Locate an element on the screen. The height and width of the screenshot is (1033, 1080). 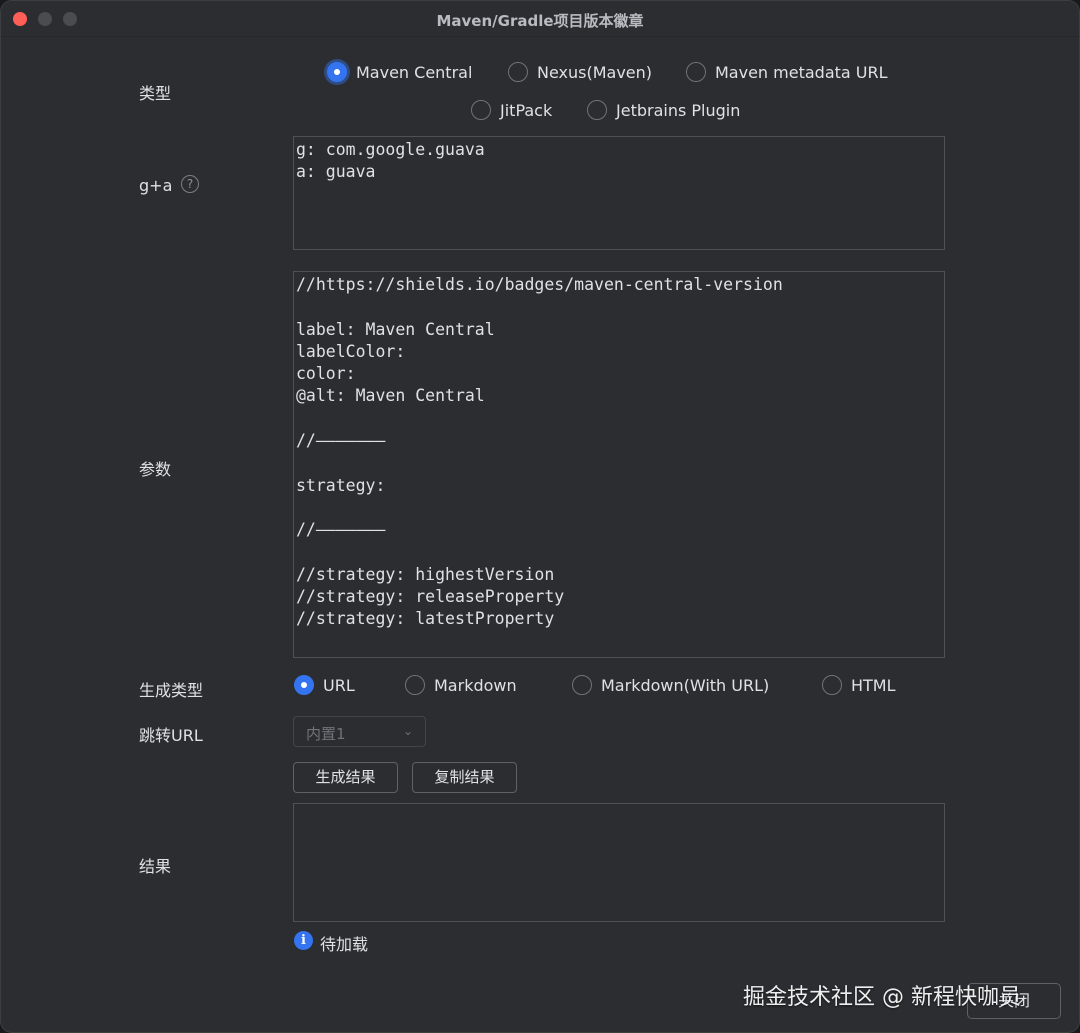
gen-type-label: 生成类型 is located at coordinates (171, 690).